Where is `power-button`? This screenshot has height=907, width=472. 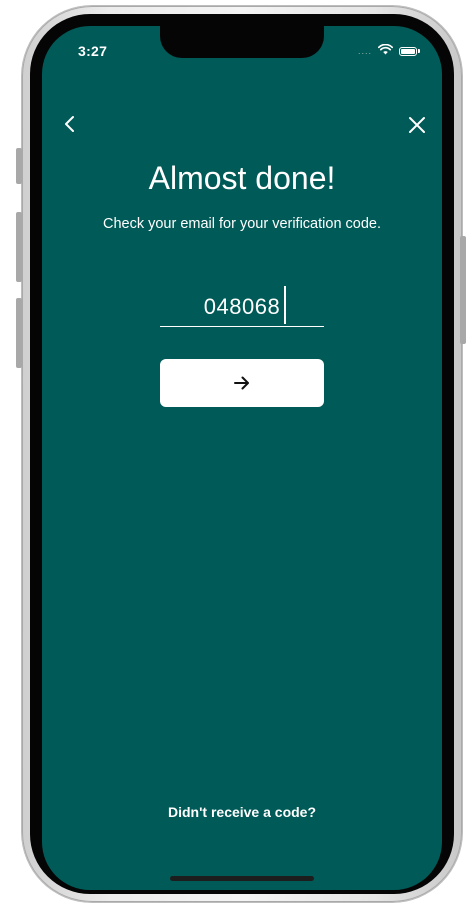 power-button is located at coordinates (463, 290).